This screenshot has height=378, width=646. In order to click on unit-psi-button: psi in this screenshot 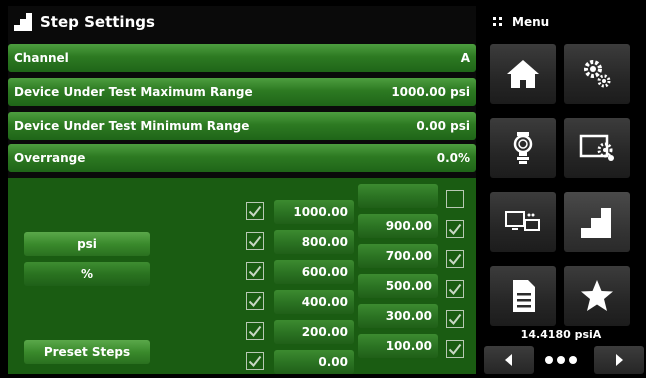, I will do `click(87, 244)`.